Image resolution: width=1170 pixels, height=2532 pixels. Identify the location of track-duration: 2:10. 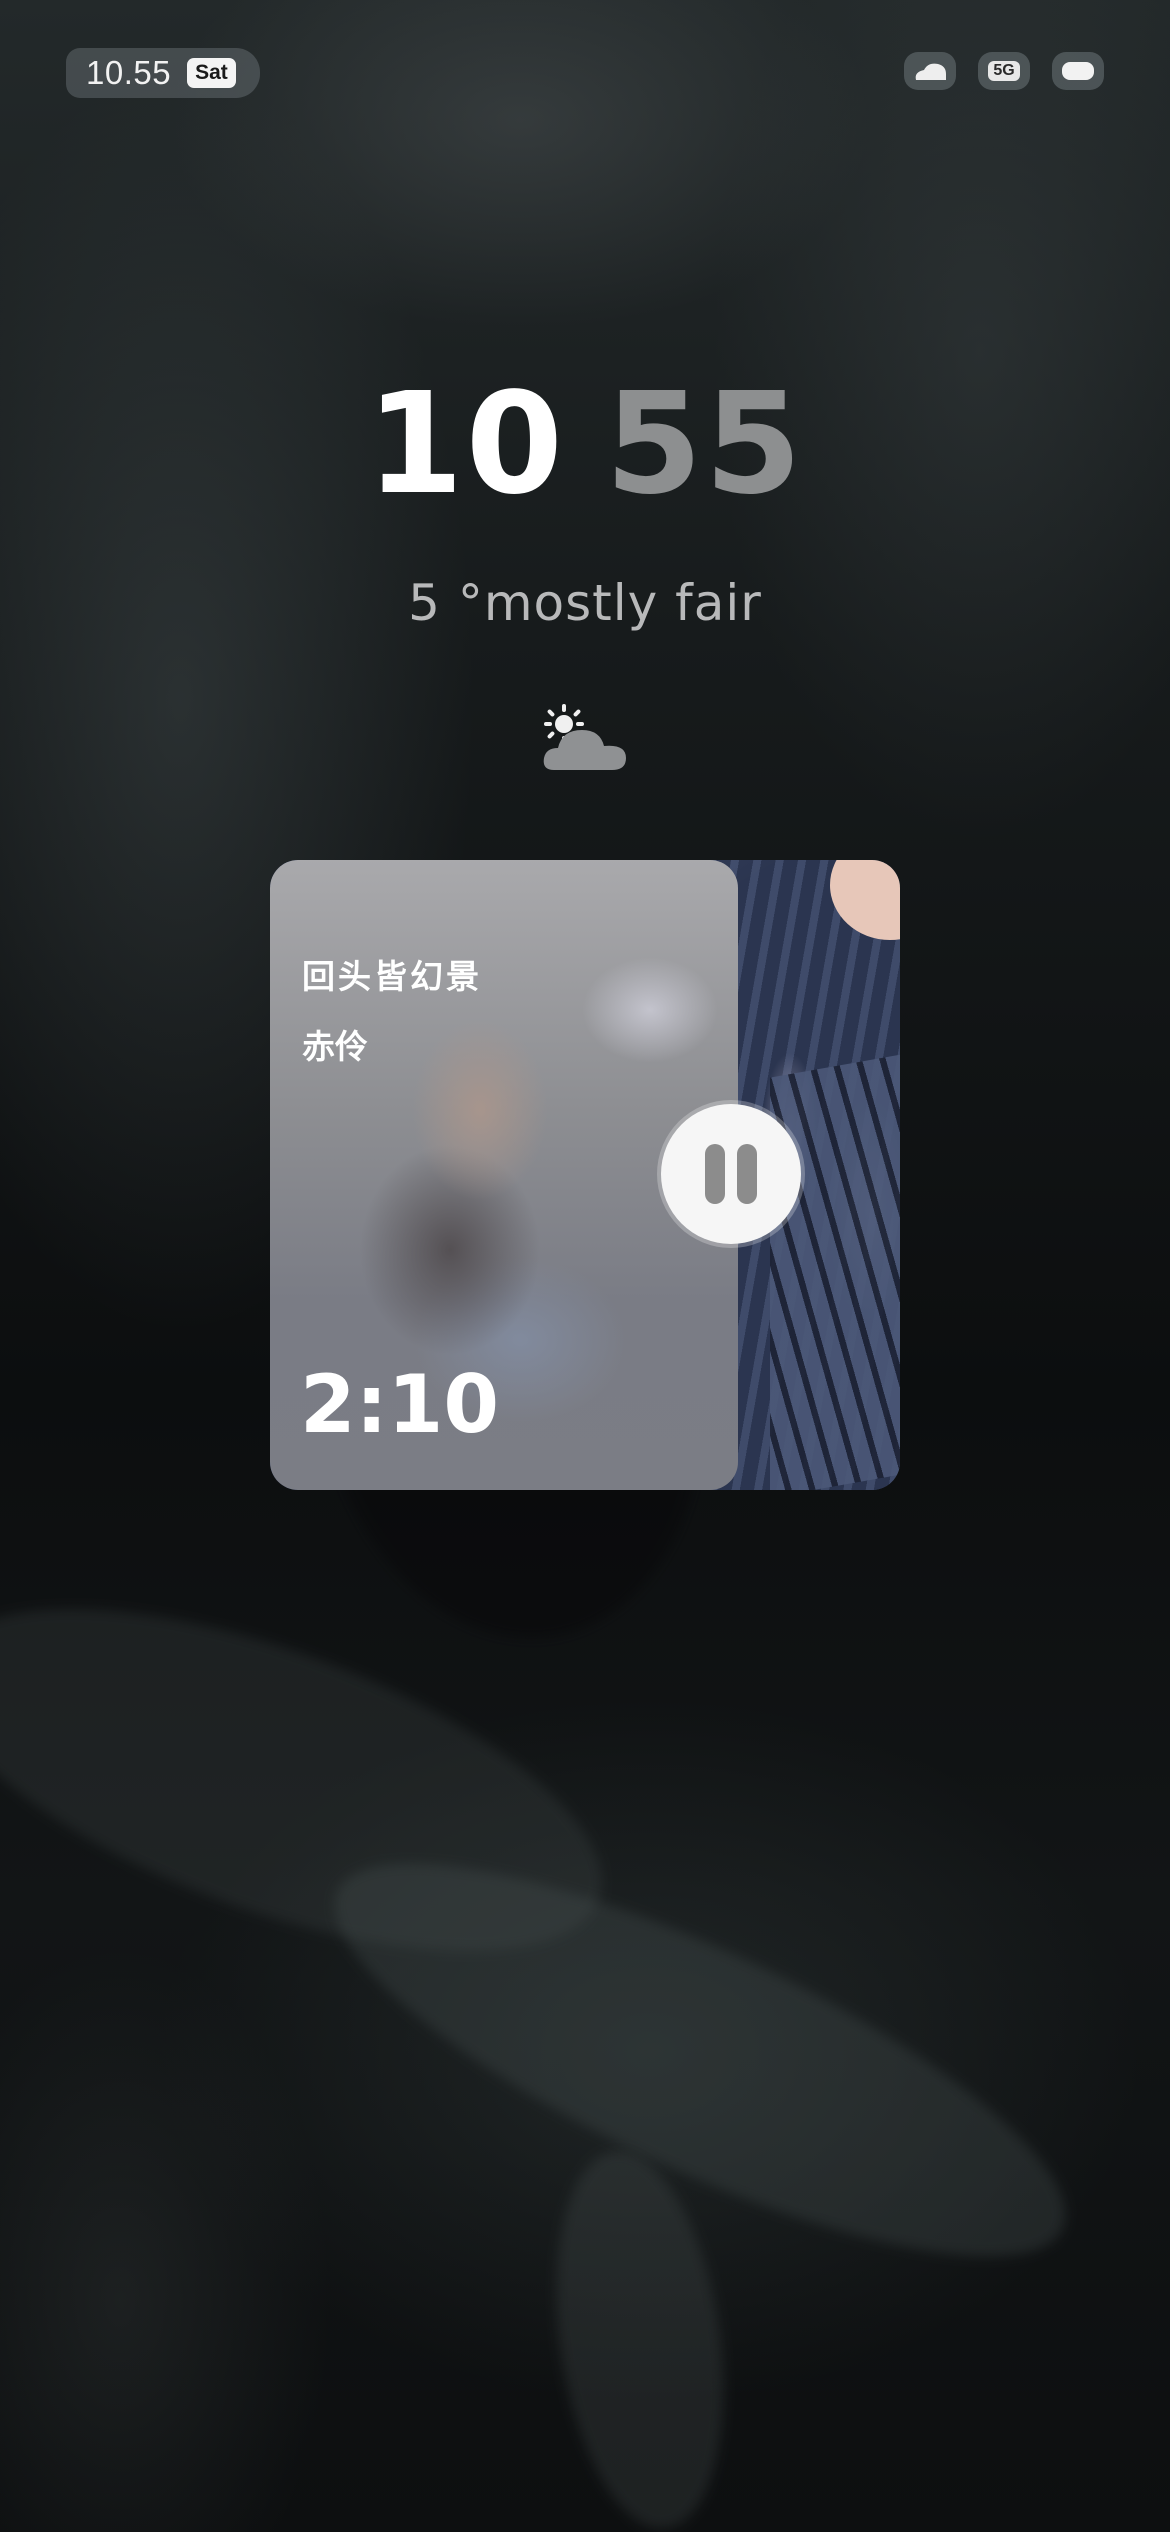
(399, 1404).